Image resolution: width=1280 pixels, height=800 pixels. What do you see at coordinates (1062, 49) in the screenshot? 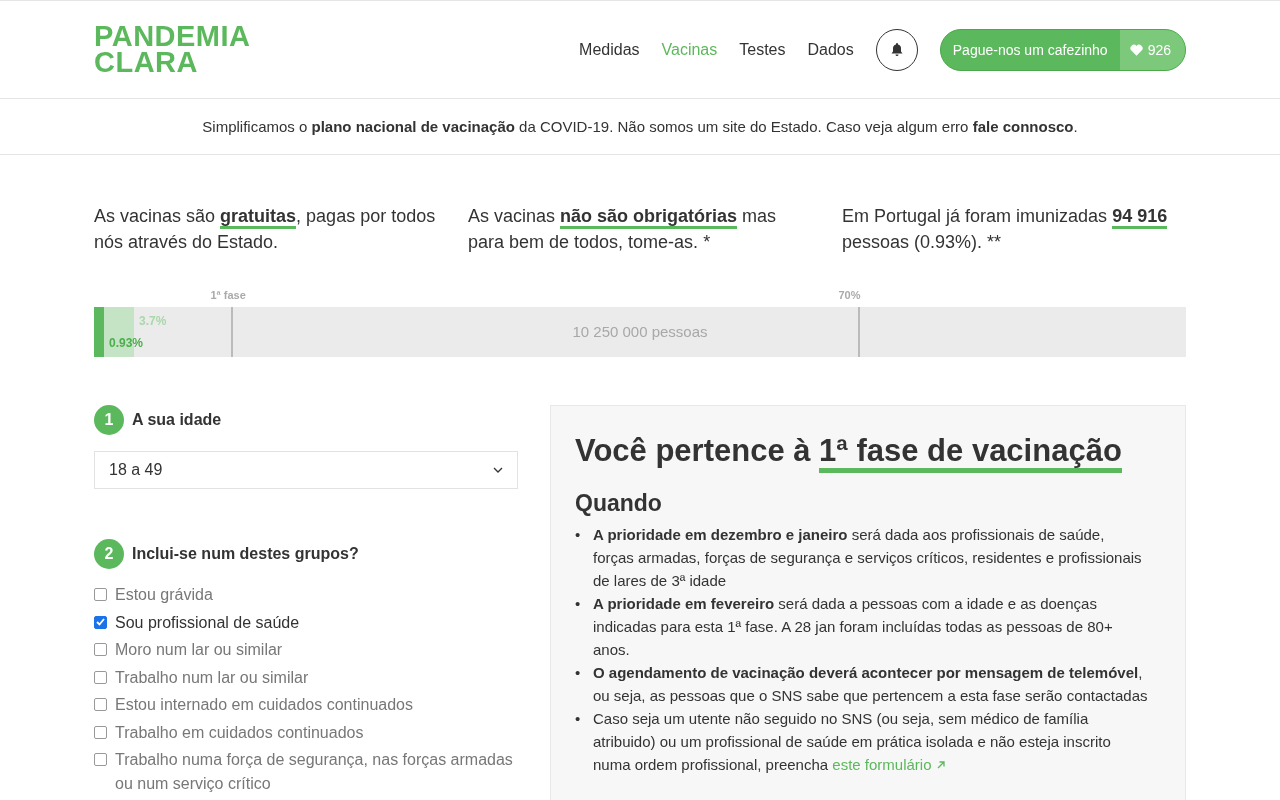
I see `donate-button: Pague-nos um cafezinho 926` at bounding box center [1062, 49].